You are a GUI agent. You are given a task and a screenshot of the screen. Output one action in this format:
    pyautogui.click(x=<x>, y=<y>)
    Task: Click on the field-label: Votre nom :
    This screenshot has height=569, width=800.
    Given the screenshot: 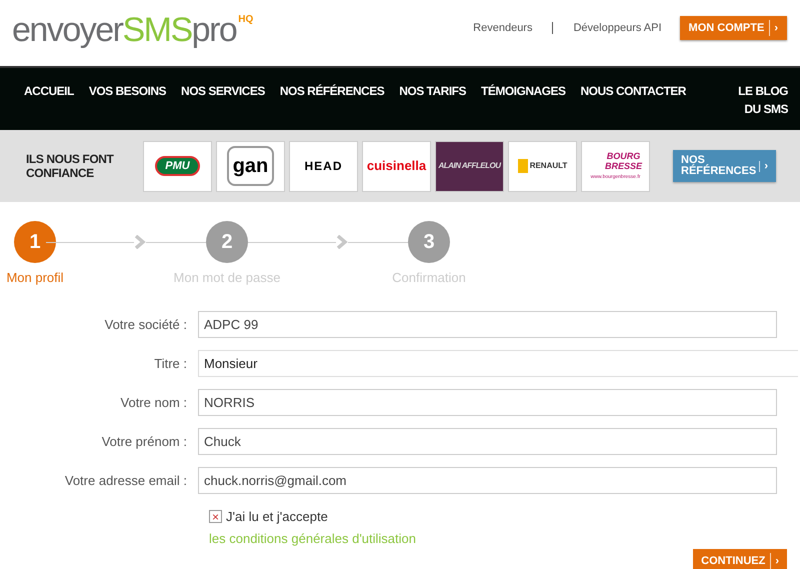 What is the action you would take?
    pyautogui.click(x=154, y=403)
    